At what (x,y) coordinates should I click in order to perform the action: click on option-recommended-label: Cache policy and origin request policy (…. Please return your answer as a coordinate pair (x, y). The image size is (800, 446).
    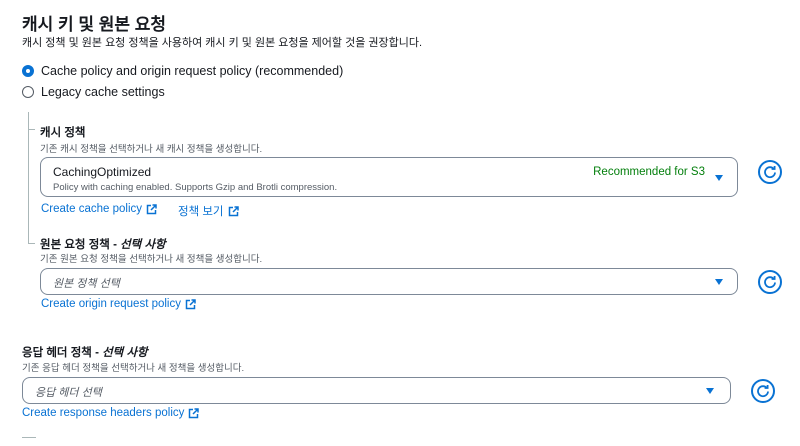
    Looking at the image, I should click on (192, 71).